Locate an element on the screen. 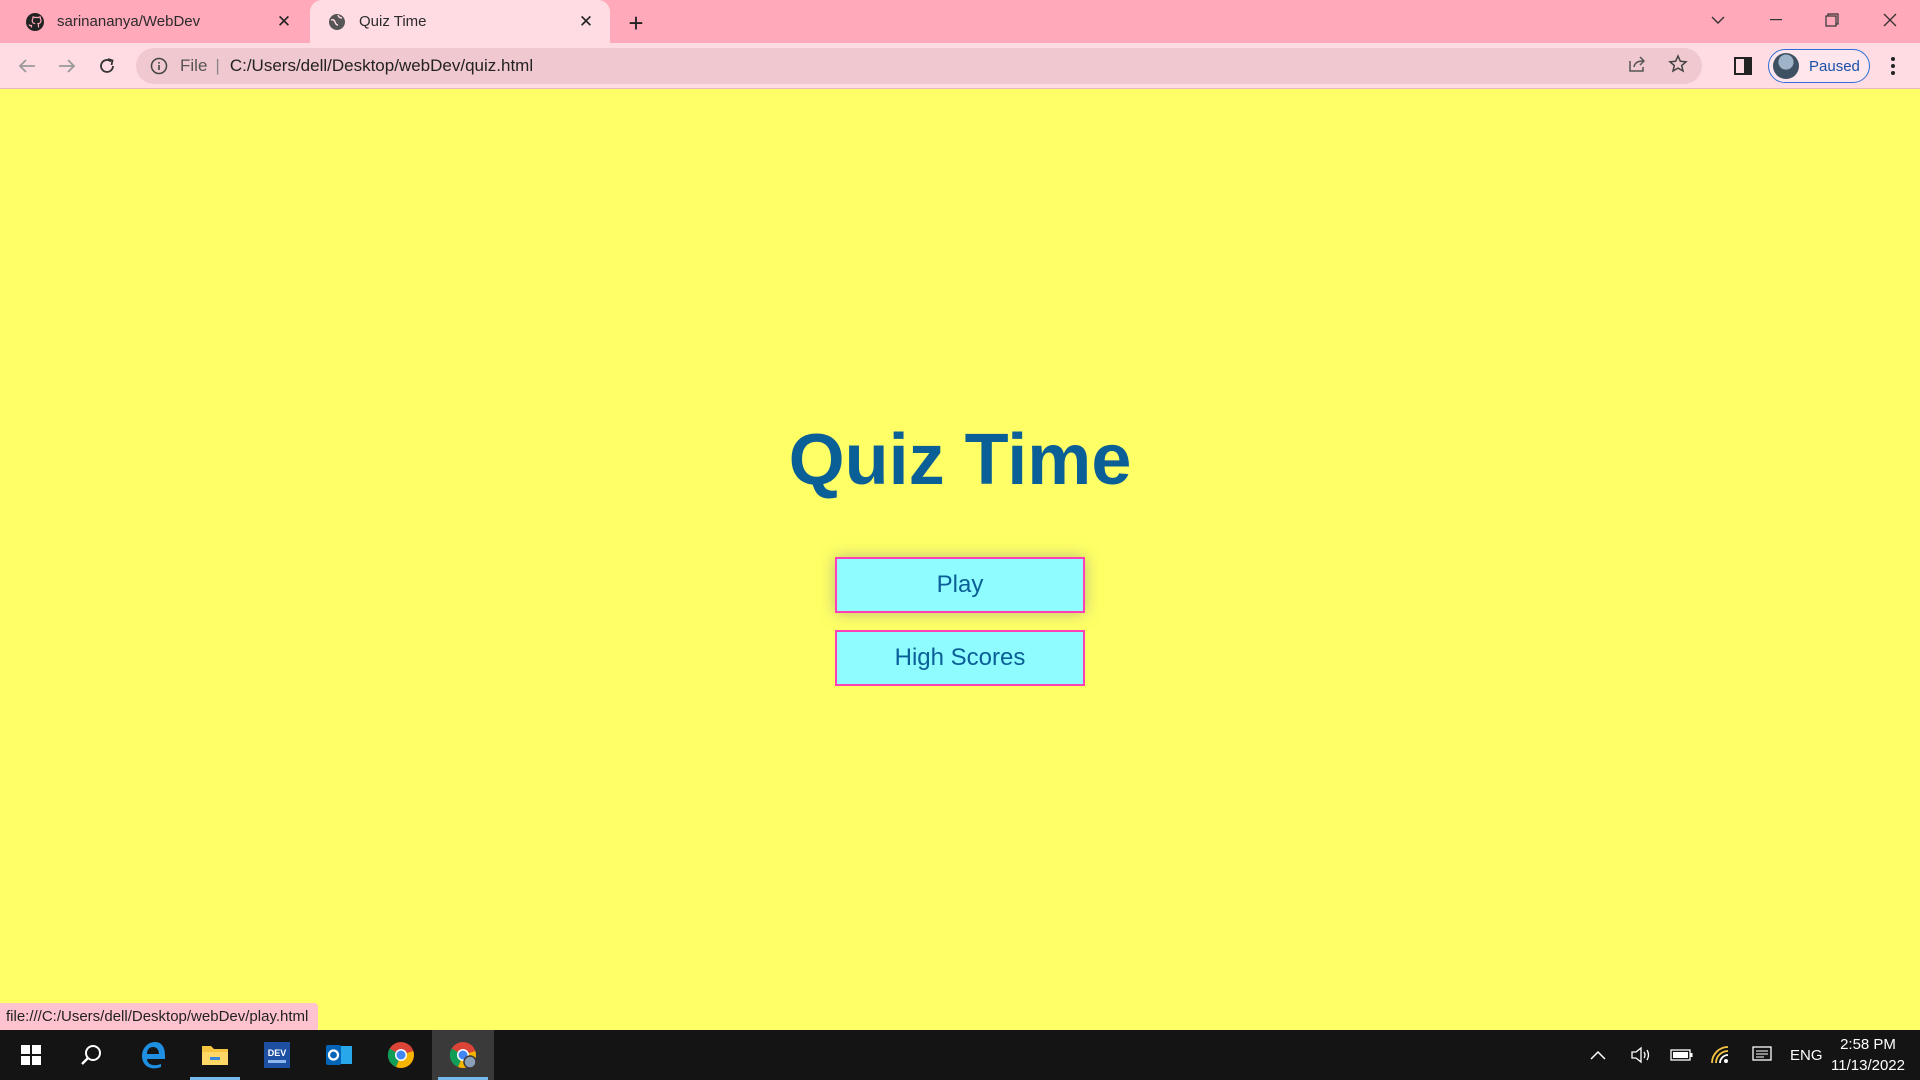 This screenshot has width=1920, height=1080. tab-title: Quiz Time is located at coordinates (393, 21).